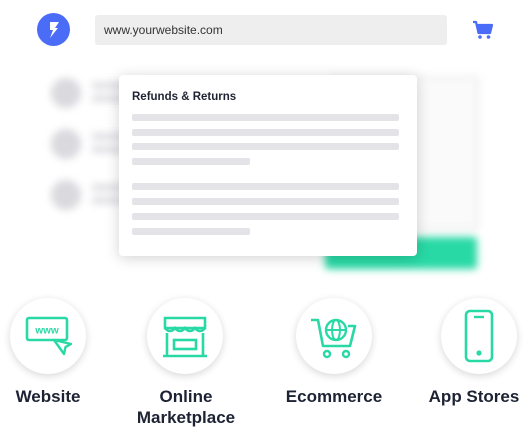 Image resolution: width=528 pixels, height=429 pixels. What do you see at coordinates (479, 336) in the screenshot?
I see `mobile-phone-icon` at bounding box center [479, 336].